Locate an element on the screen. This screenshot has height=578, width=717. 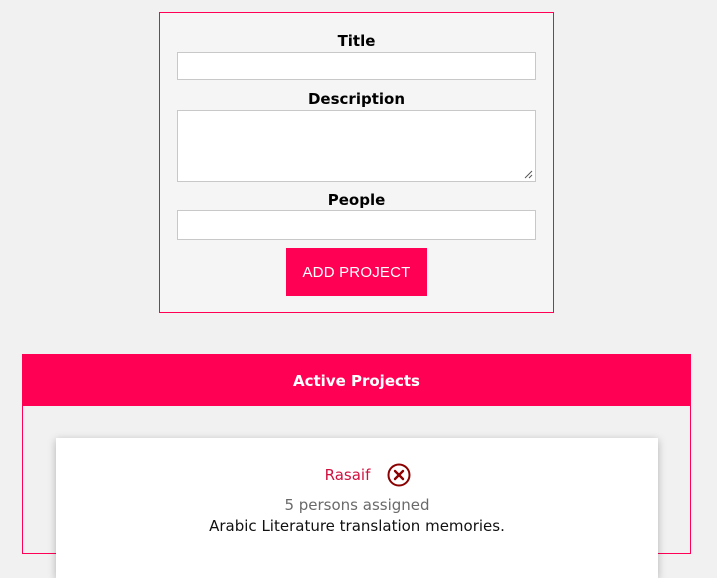
resize-grip-icon is located at coordinates (528, 174).